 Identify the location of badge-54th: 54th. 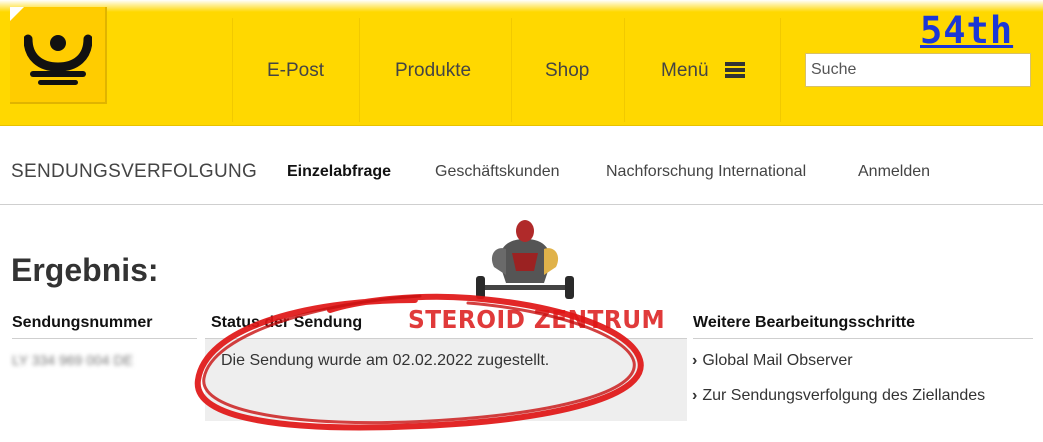
(967, 30).